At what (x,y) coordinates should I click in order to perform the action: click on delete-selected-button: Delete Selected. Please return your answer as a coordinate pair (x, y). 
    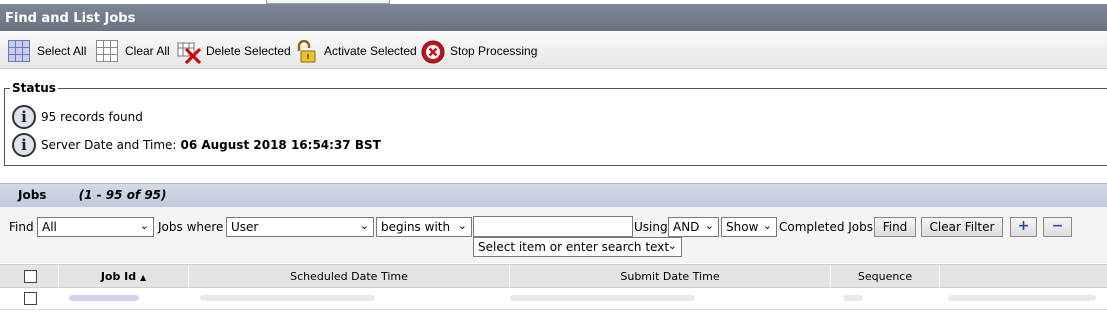
    Looking at the image, I should click on (234, 52).